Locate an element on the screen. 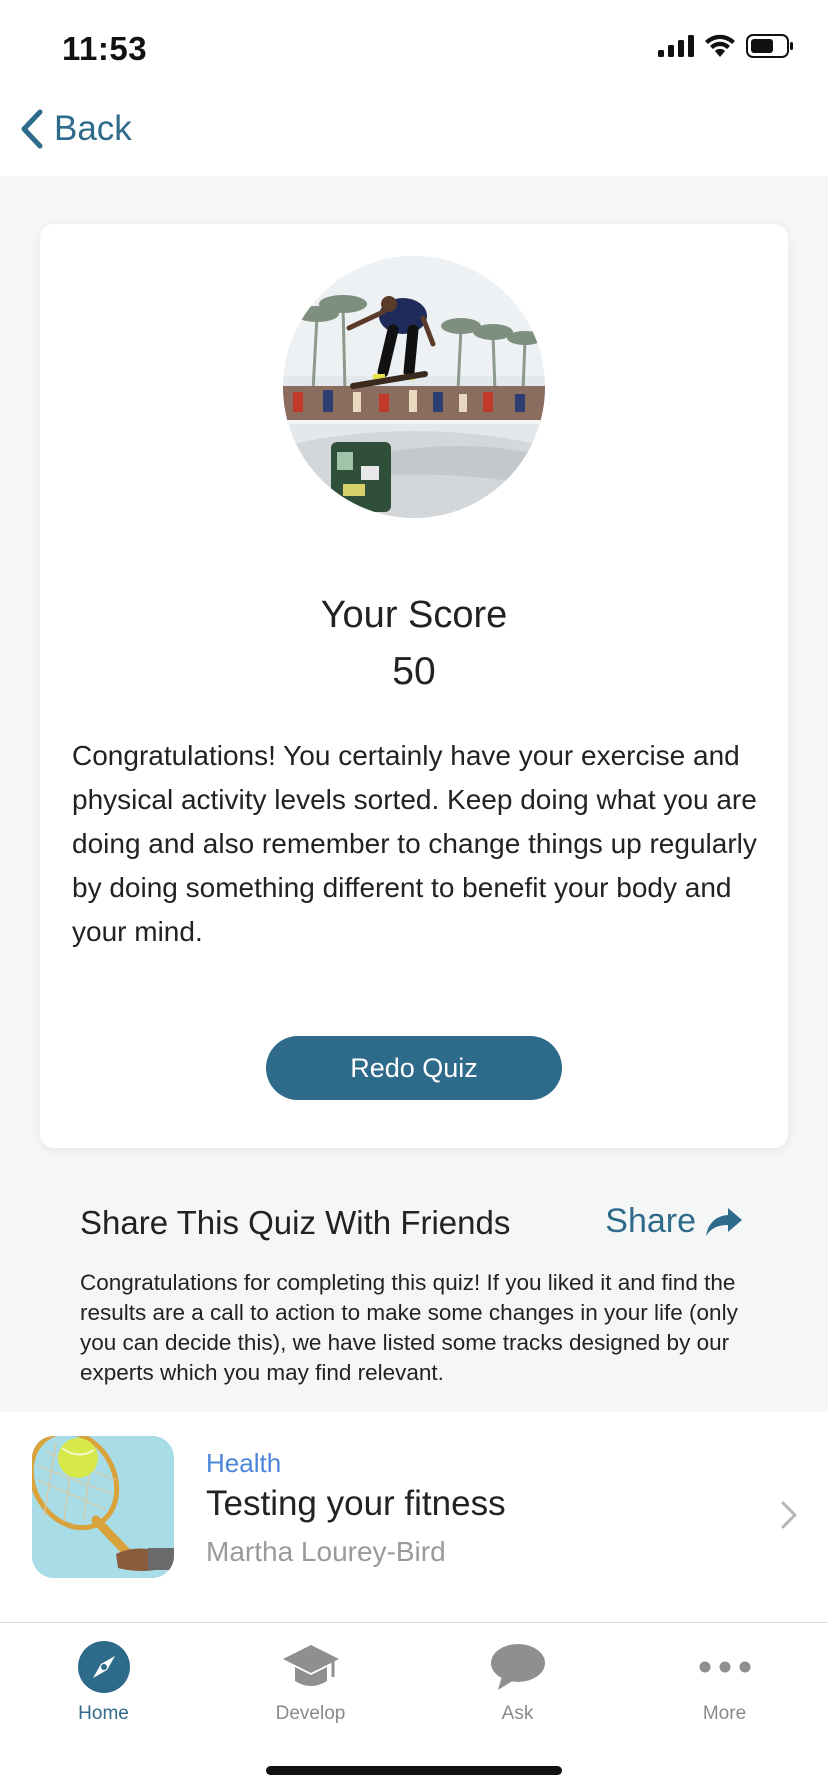 This screenshot has width=828, height=1792. tennis-racket-illustration is located at coordinates (103, 1507).